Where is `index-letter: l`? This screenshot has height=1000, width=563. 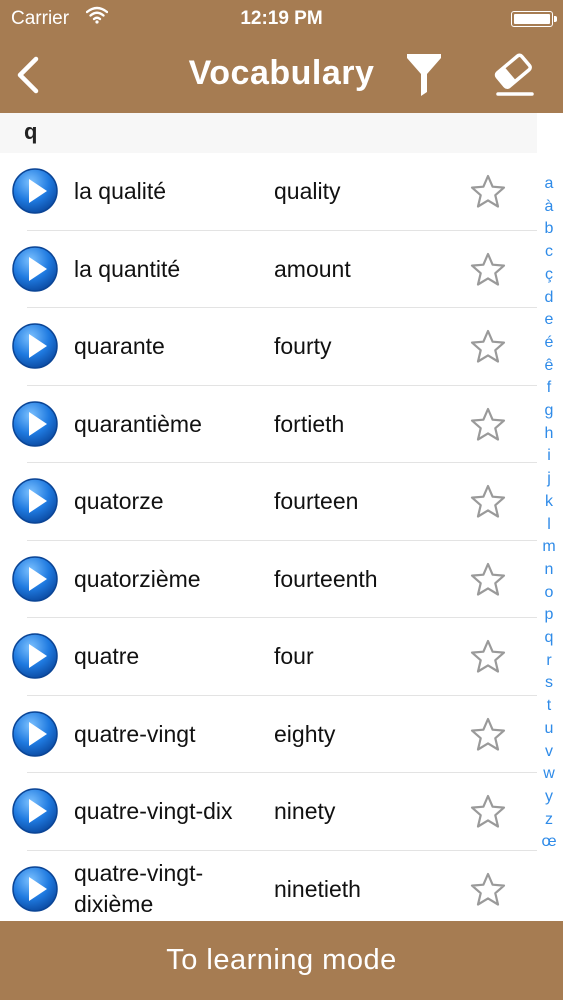 index-letter: l is located at coordinates (549, 525).